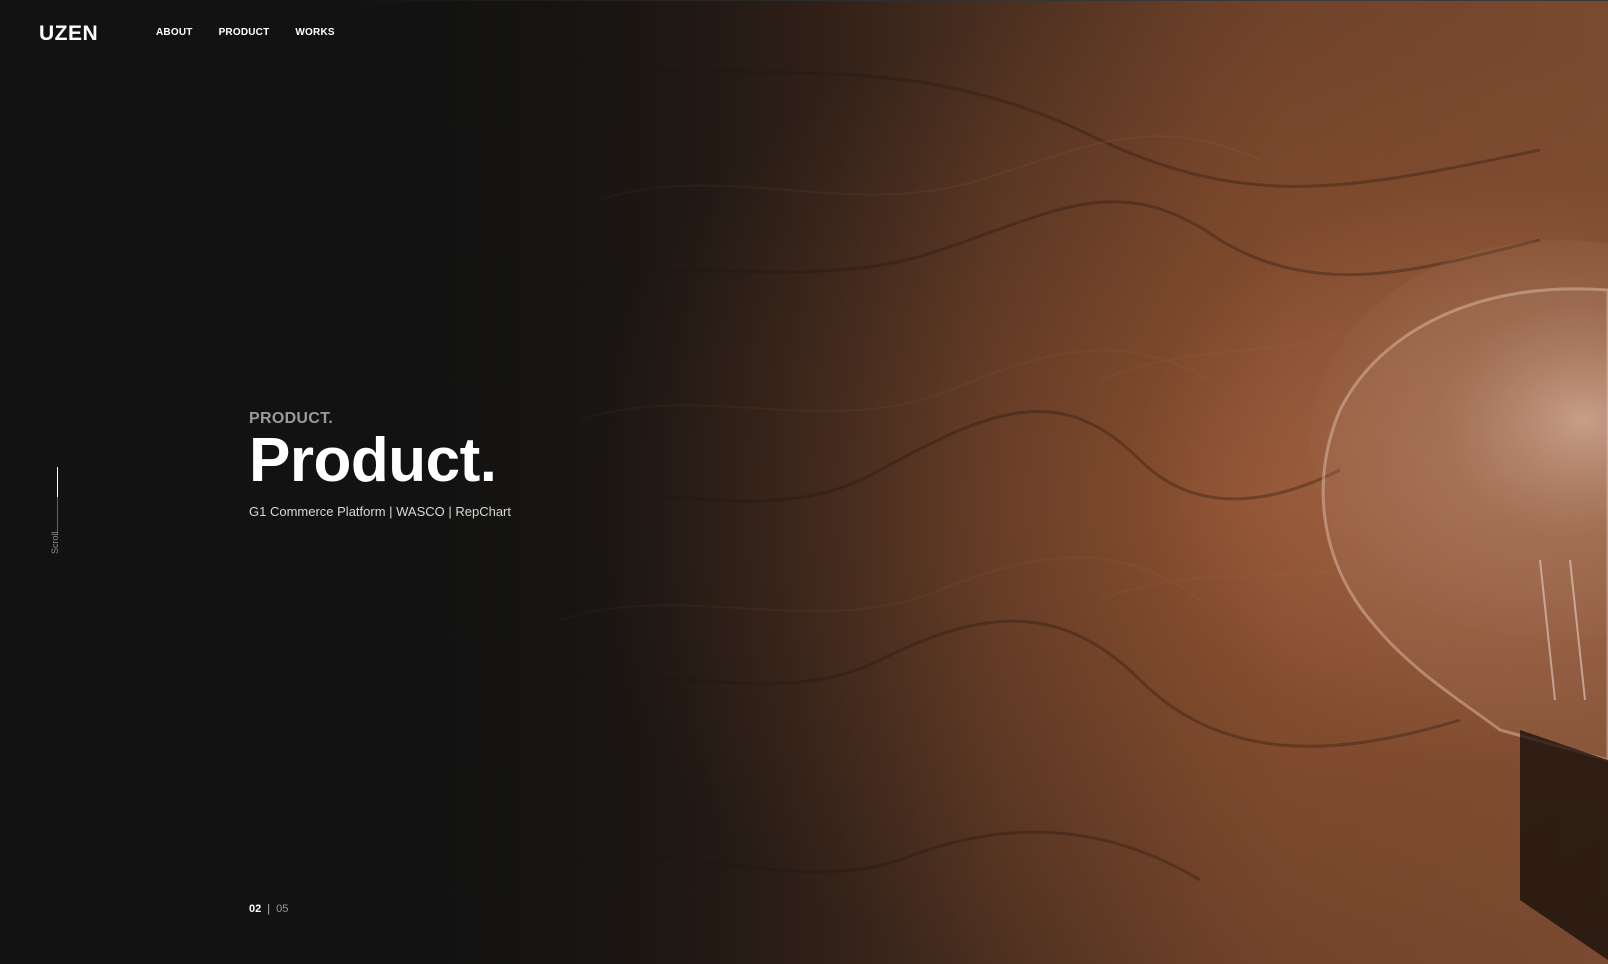 This screenshot has width=1608, height=964. What do you see at coordinates (55, 542) in the screenshot?
I see `scroll-label: Scroll` at bounding box center [55, 542].